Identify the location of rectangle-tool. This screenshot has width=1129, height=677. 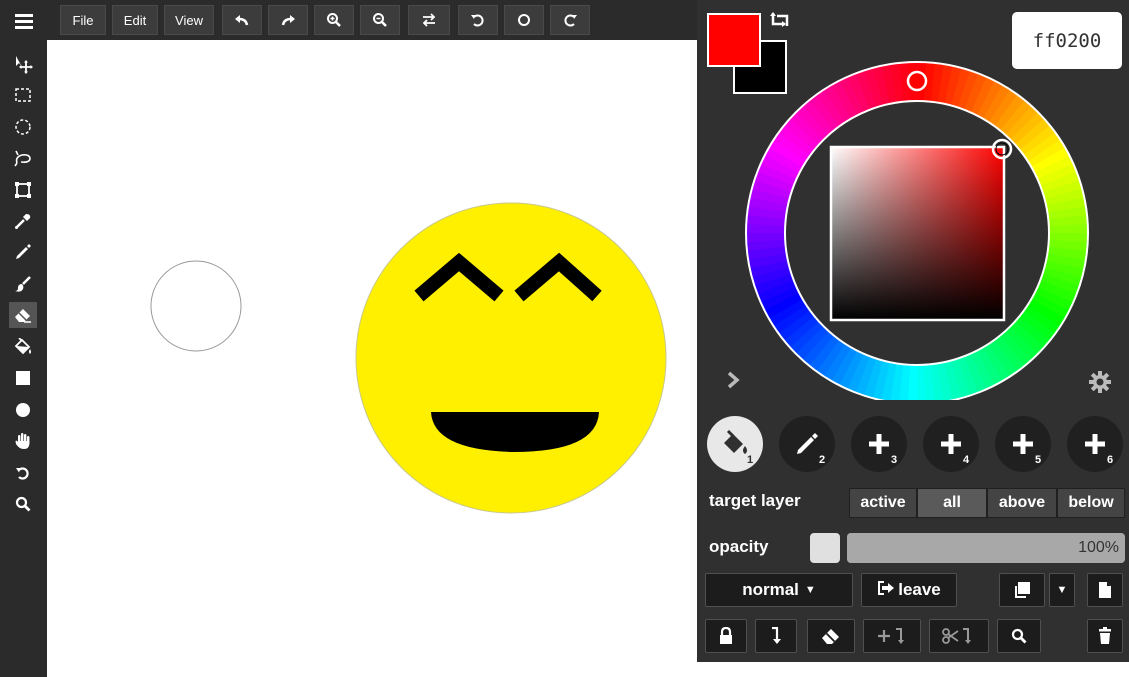
(23, 378).